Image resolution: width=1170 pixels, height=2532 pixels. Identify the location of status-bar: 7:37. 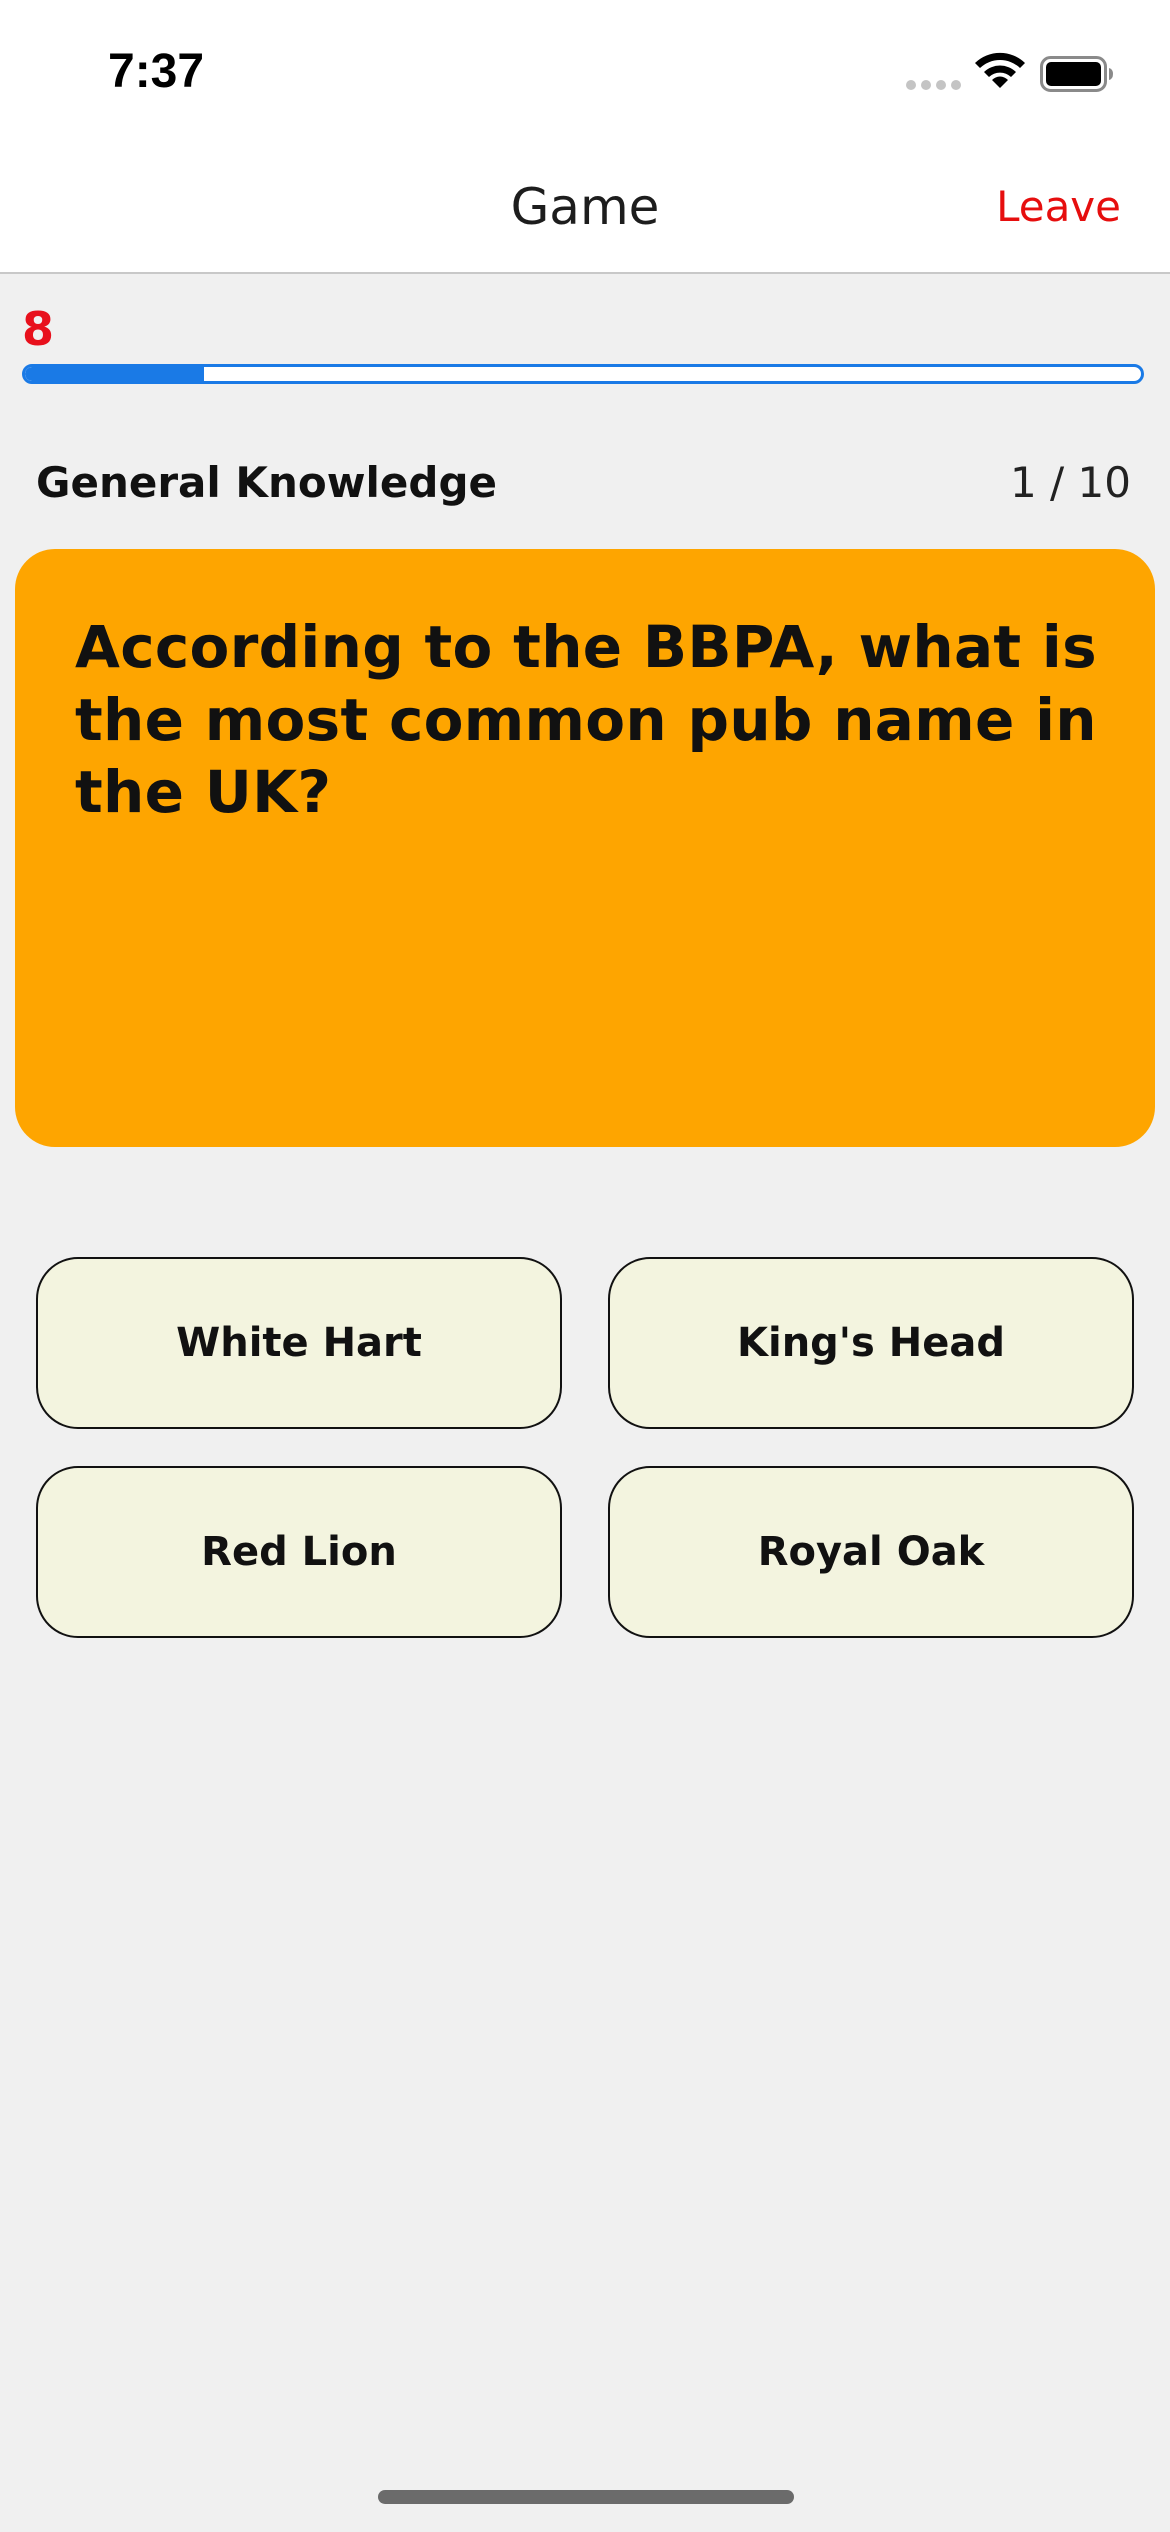
(585, 70).